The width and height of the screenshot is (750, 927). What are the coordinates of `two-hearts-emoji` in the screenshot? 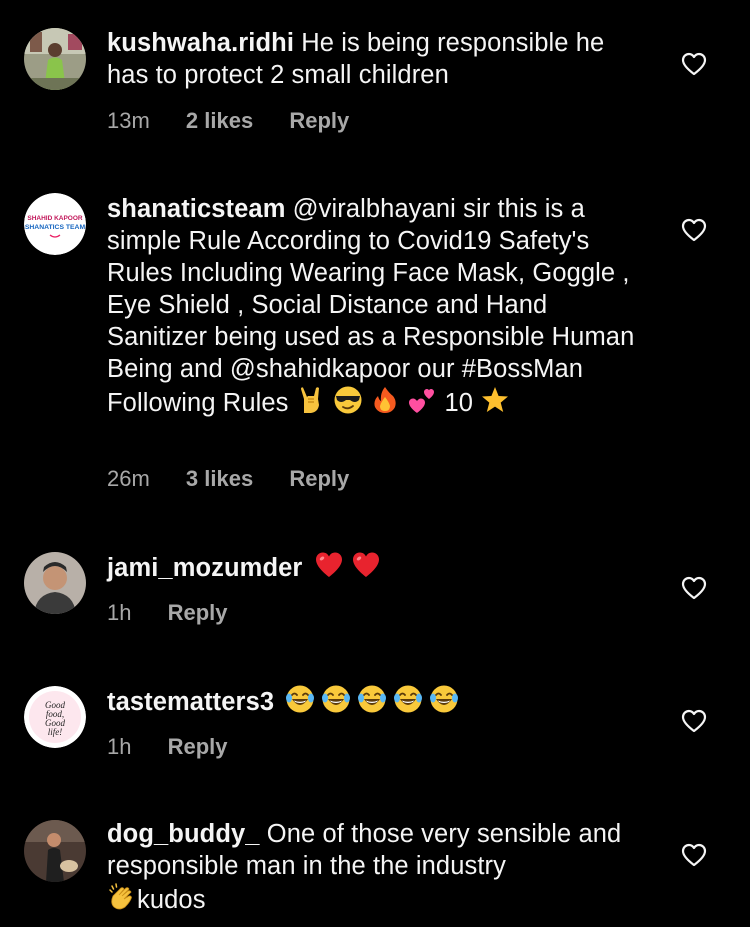 It's located at (422, 401).